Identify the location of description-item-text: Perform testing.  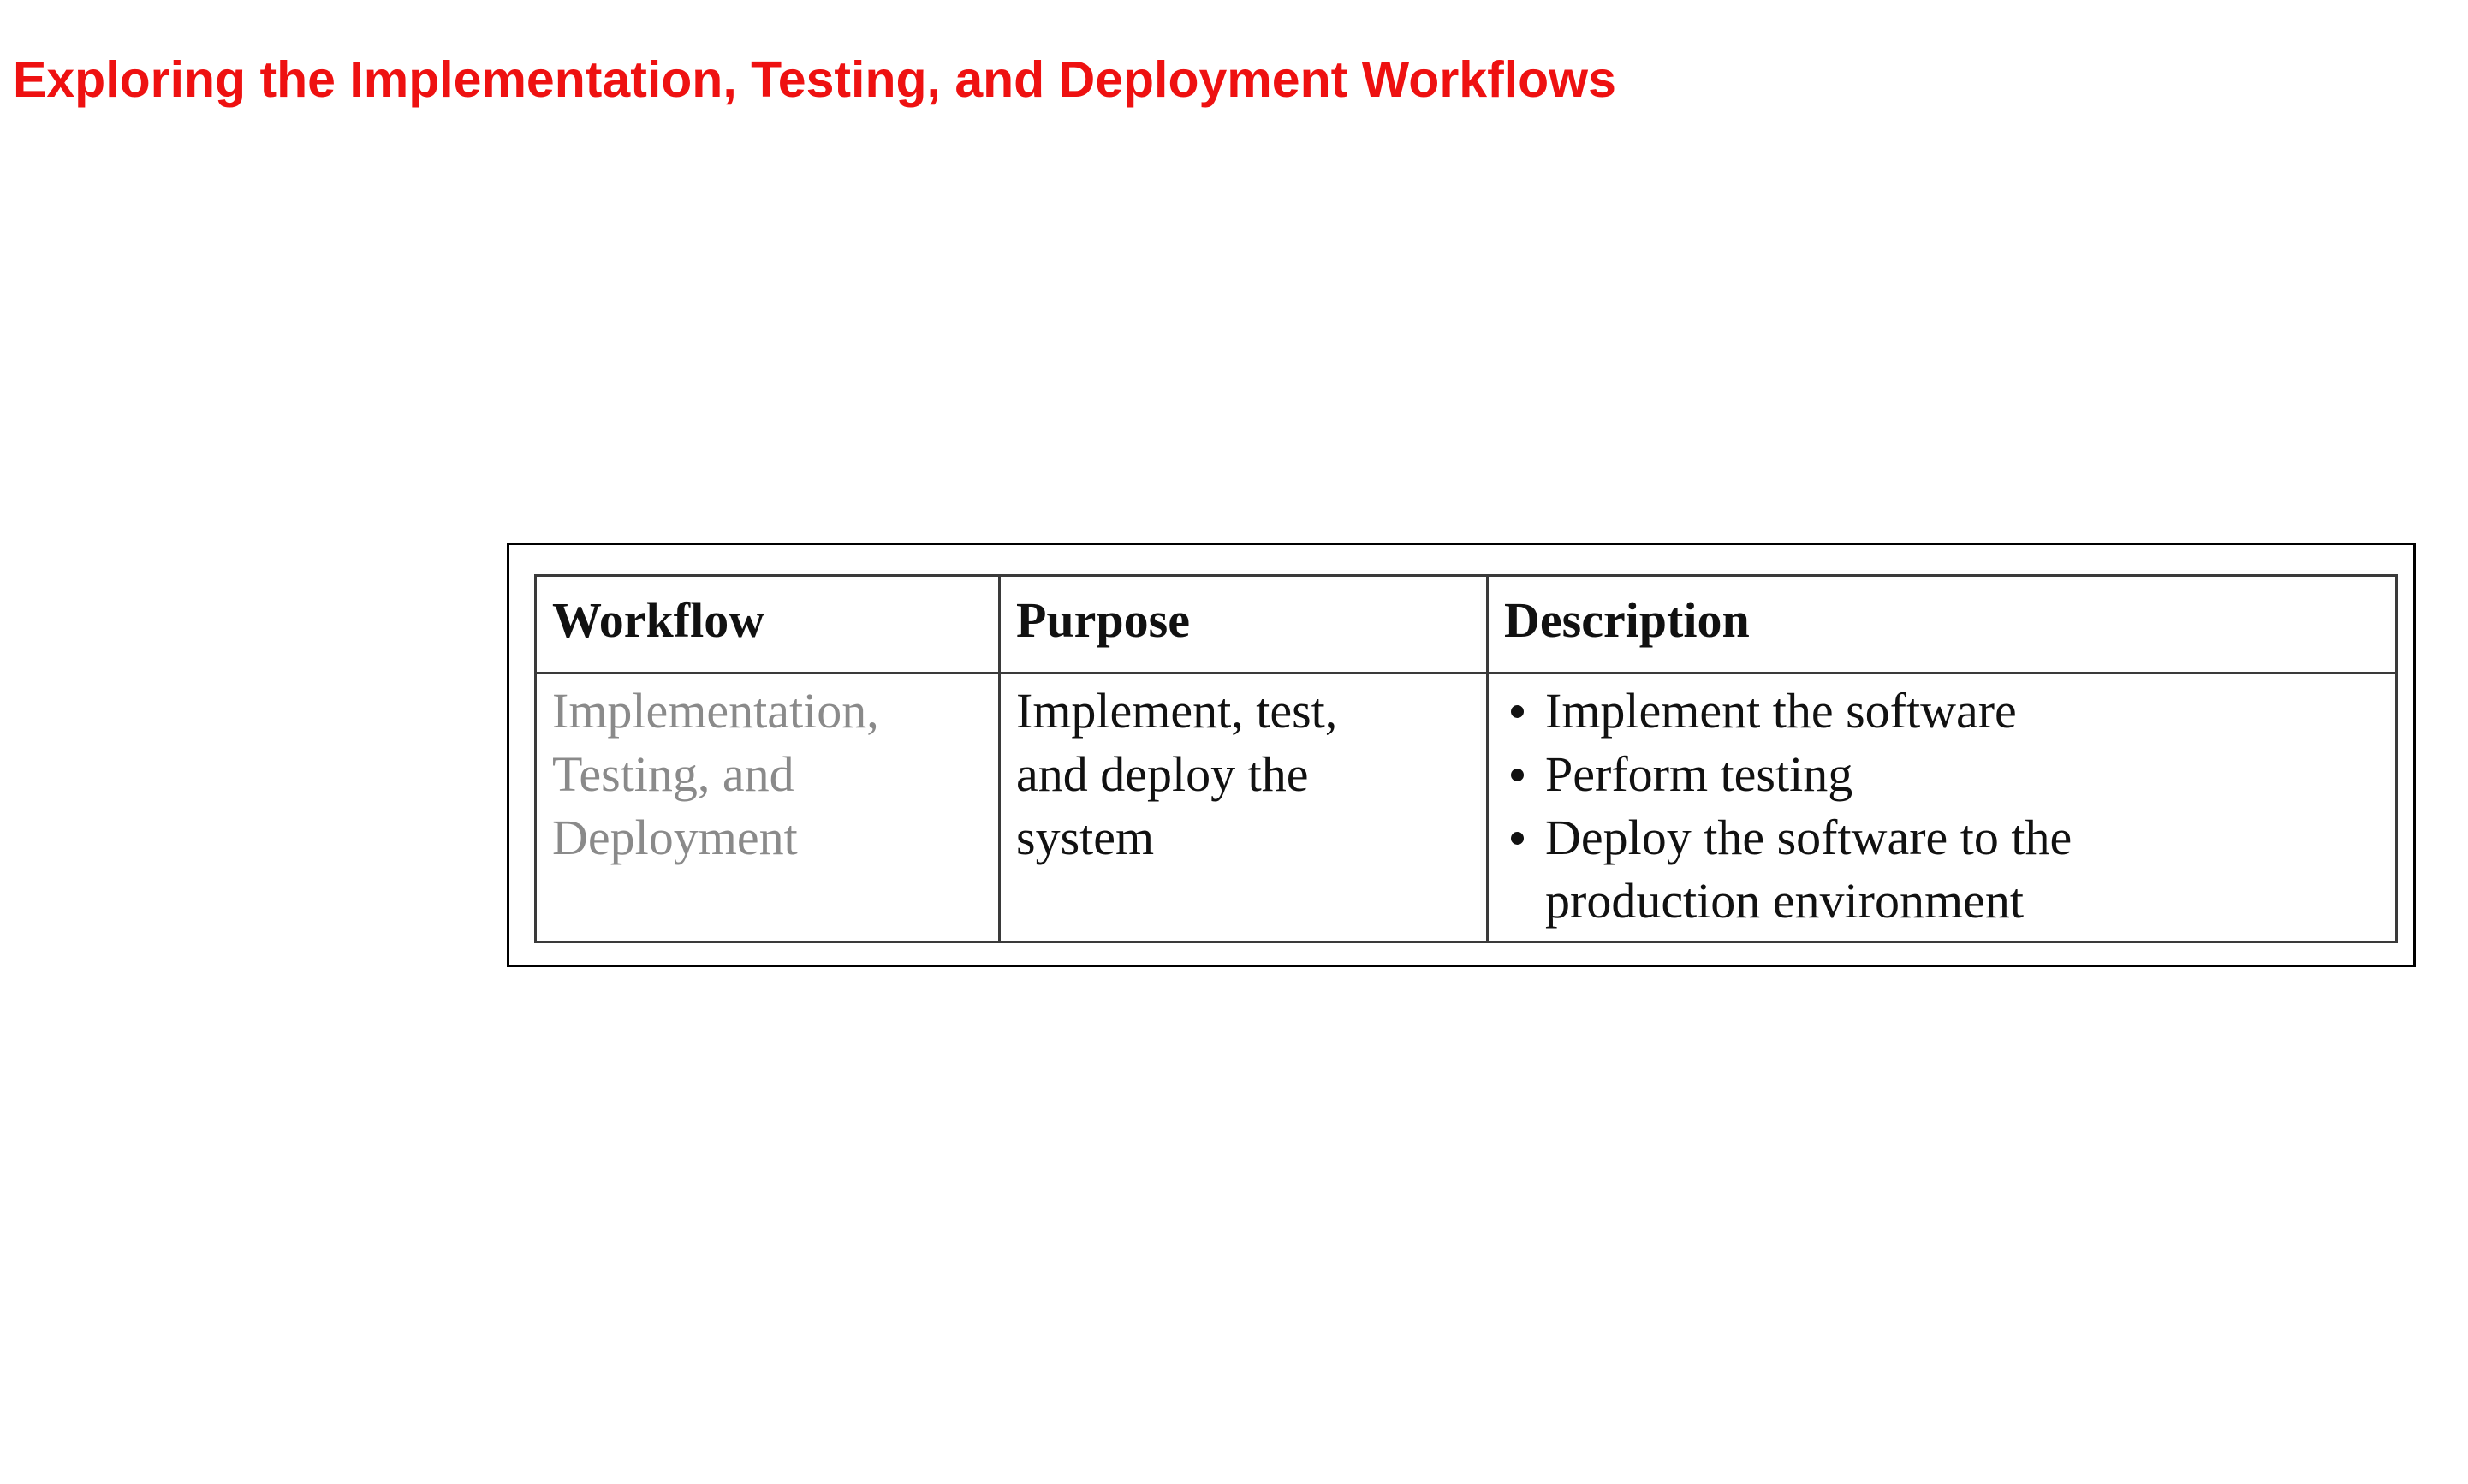
(1699, 774).